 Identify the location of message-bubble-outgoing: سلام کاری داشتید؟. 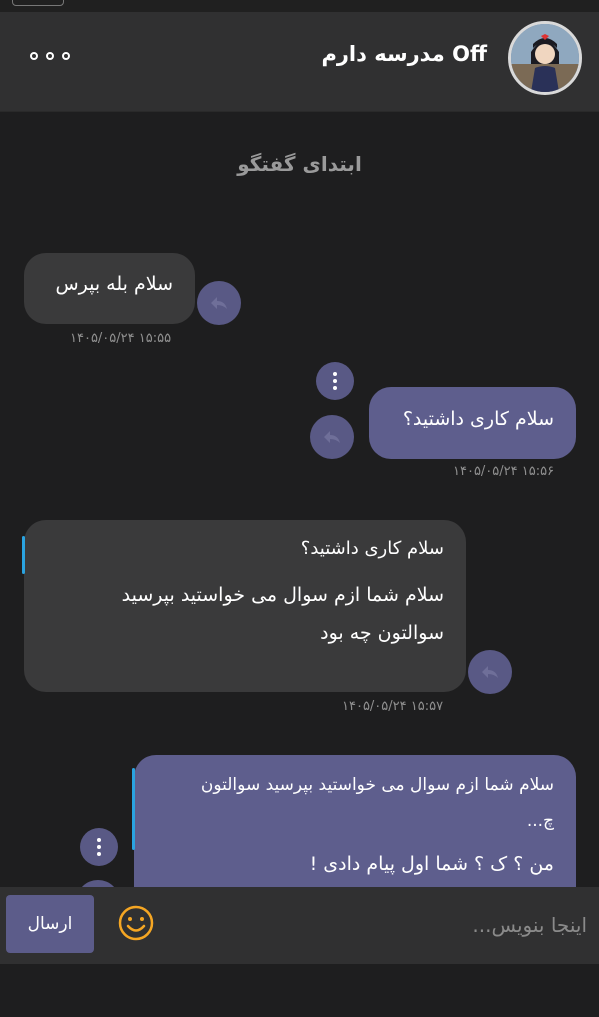
(472, 423).